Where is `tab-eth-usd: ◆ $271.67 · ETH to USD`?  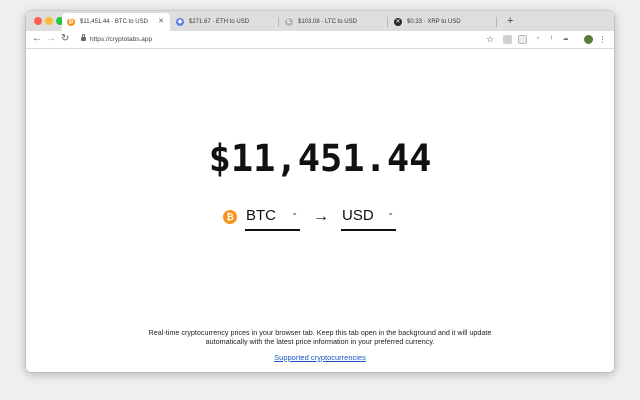
tab-eth-usd: ◆ $271.67 · ETH to USD is located at coordinates (225, 22).